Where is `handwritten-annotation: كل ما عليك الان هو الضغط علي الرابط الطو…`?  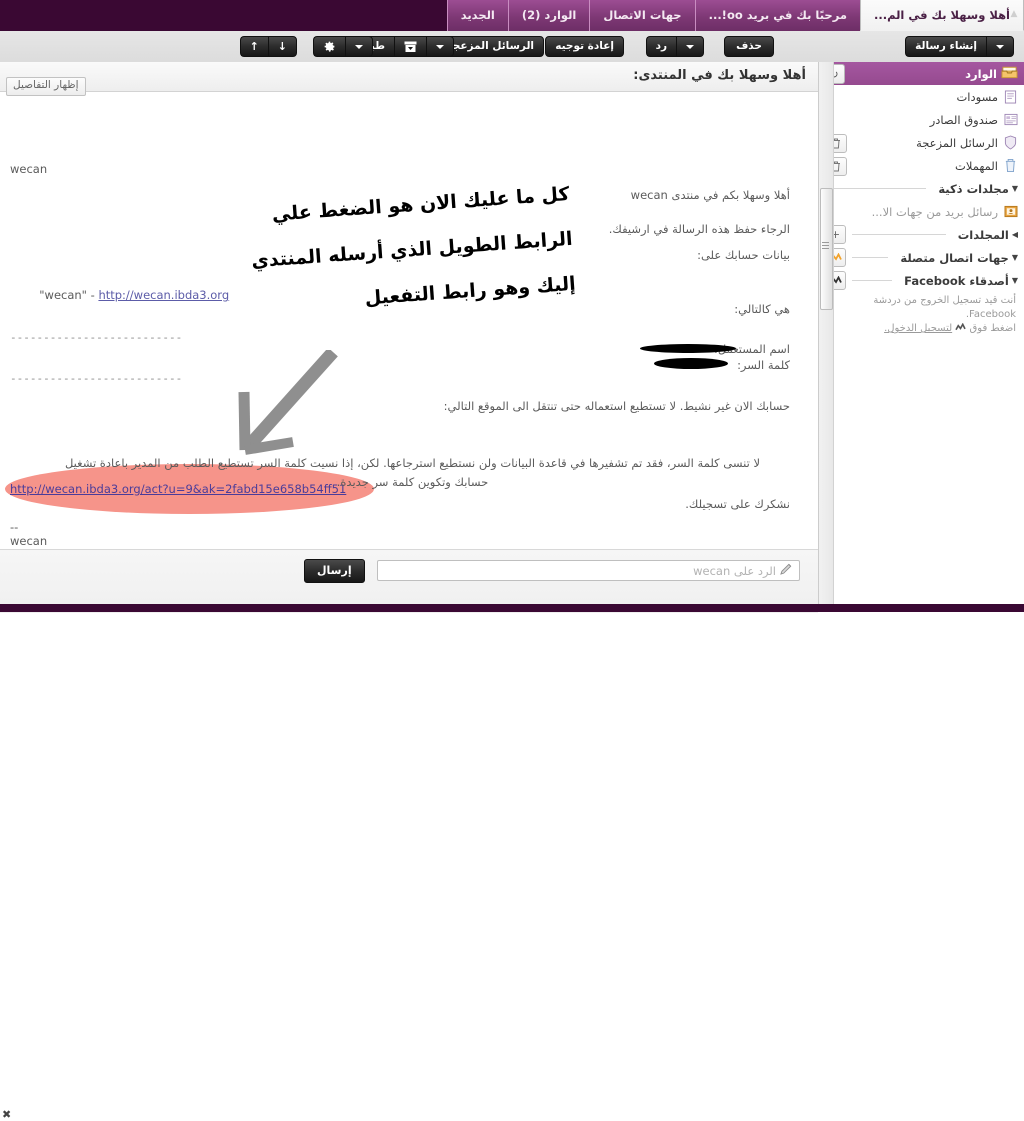
handwritten-annotation: كل ما عليك الان هو الضغط علي الرابط الطو… is located at coordinates (412, 250).